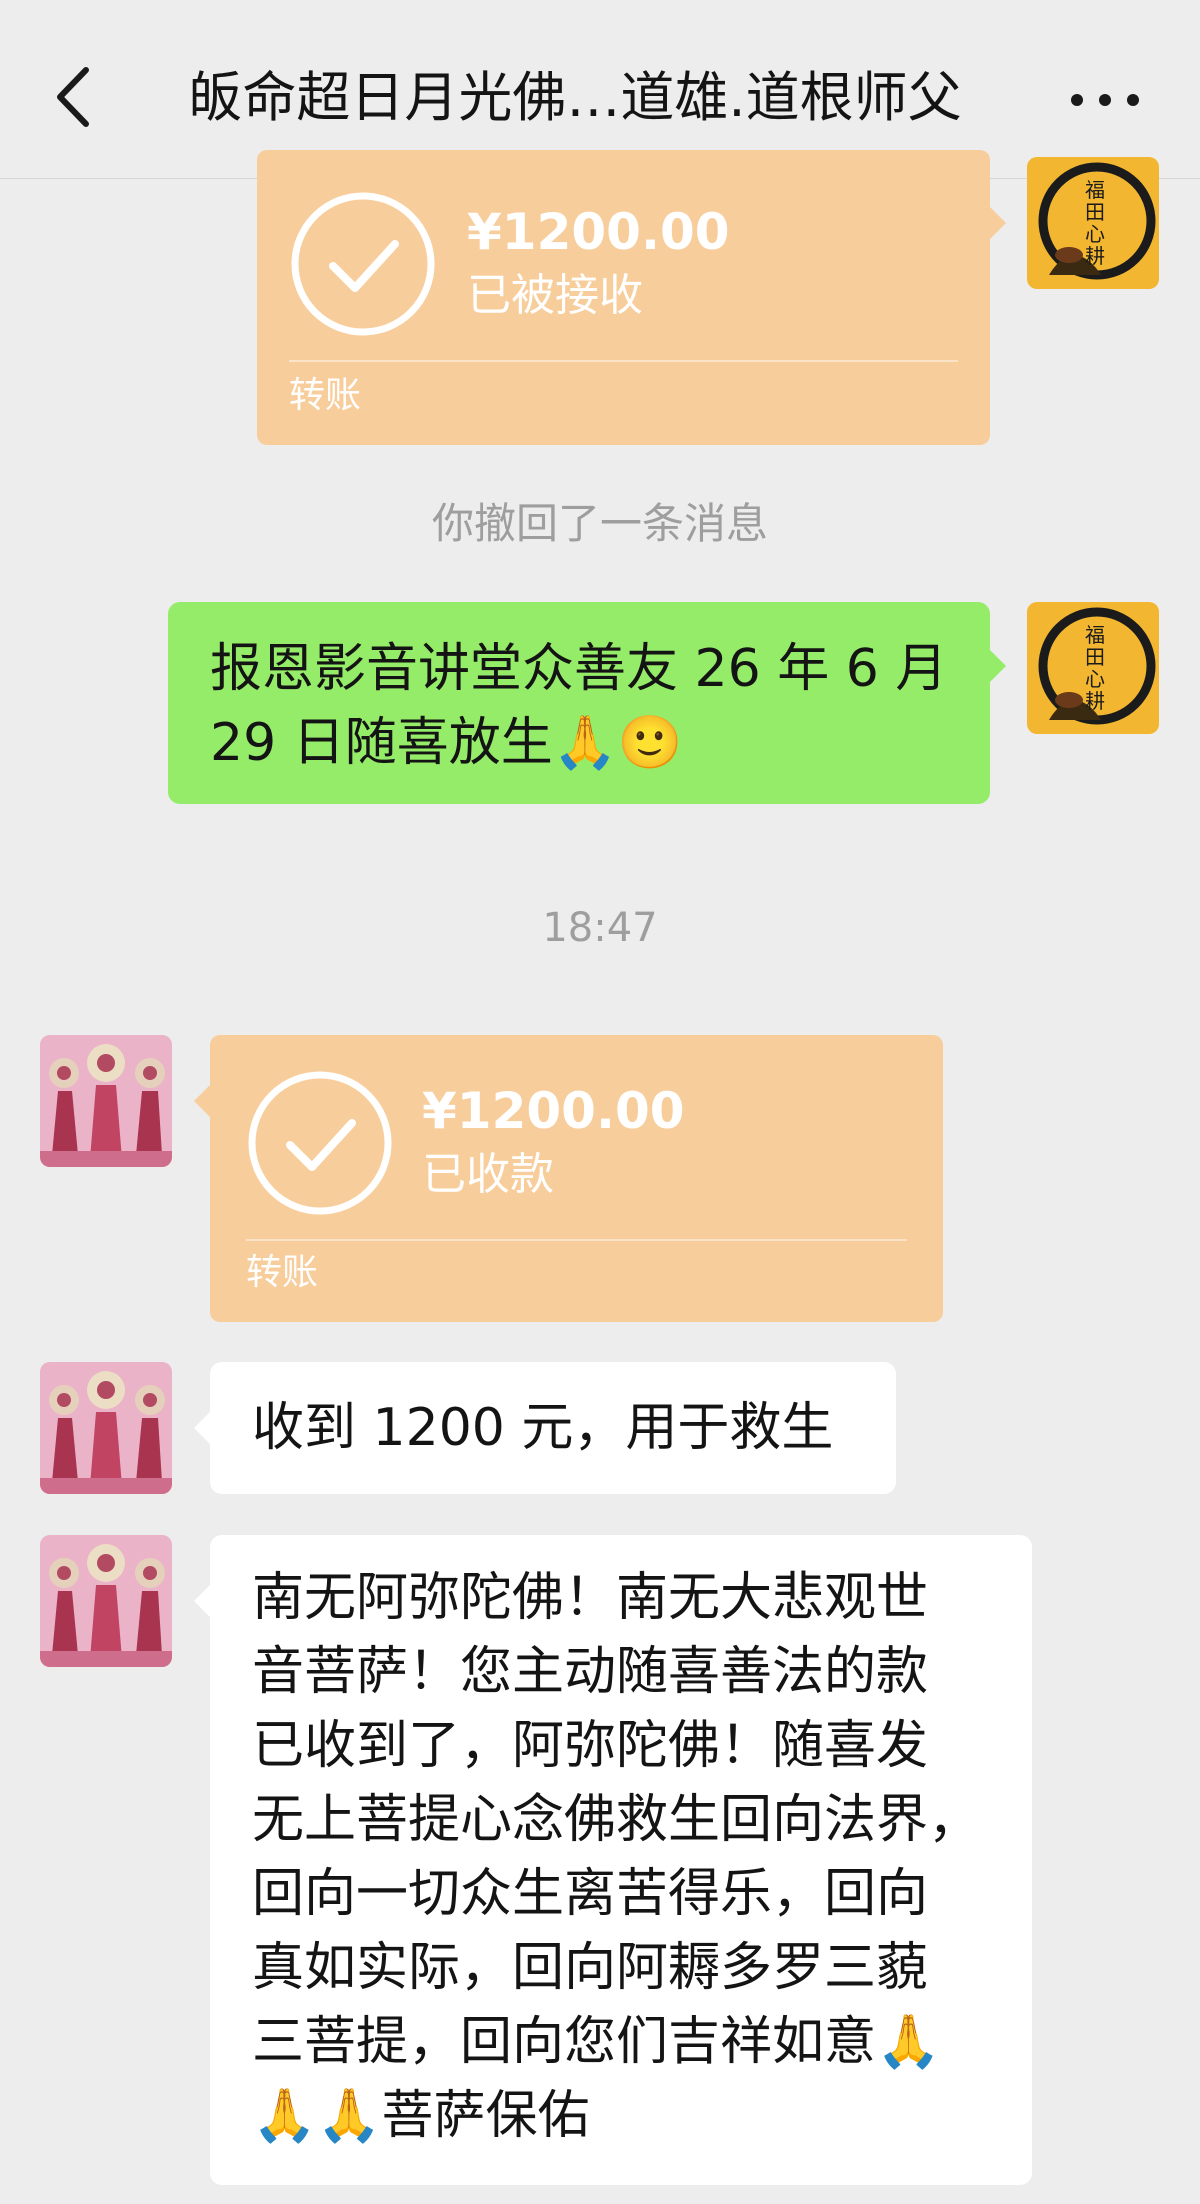 This screenshot has height=2204, width=1200. I want to click on recall-notice: 你撤回了一条消息, so click(599, 523).